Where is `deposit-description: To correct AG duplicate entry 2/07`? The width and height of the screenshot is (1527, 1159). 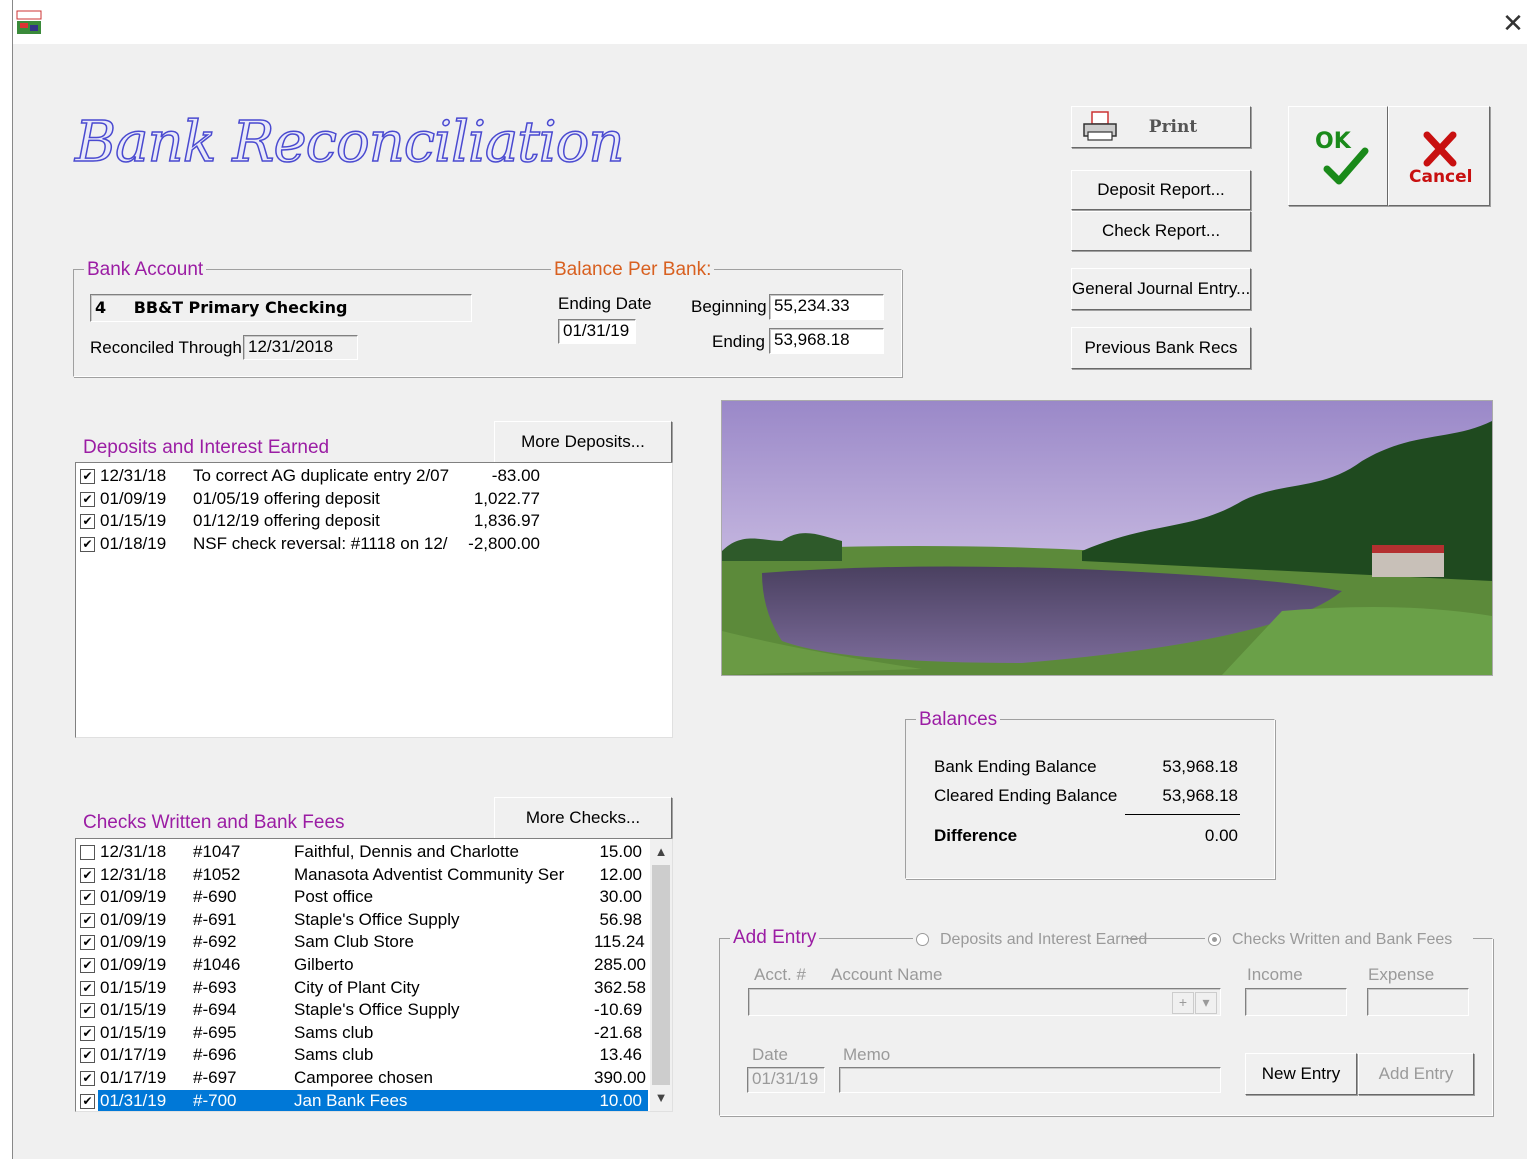 deposit-description: To correct AG duplicate entry 2/07 is located at coordinates (321, 475).